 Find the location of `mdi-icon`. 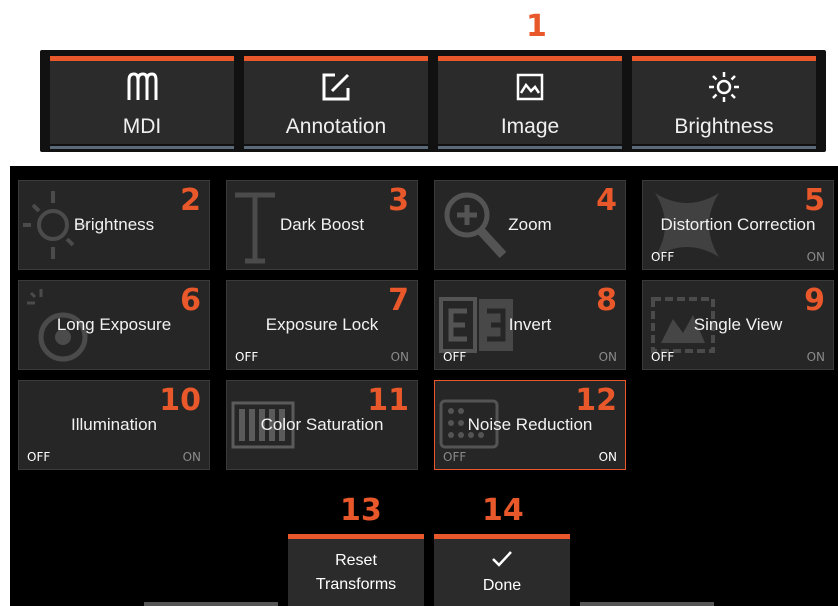

mdi-icon is located at coordinates (142, 87).